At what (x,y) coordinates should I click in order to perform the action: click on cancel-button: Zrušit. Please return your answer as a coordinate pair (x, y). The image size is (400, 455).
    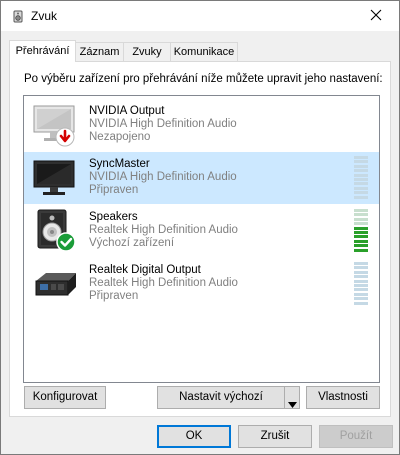
    Looking at the image, I should click on (275, 436).